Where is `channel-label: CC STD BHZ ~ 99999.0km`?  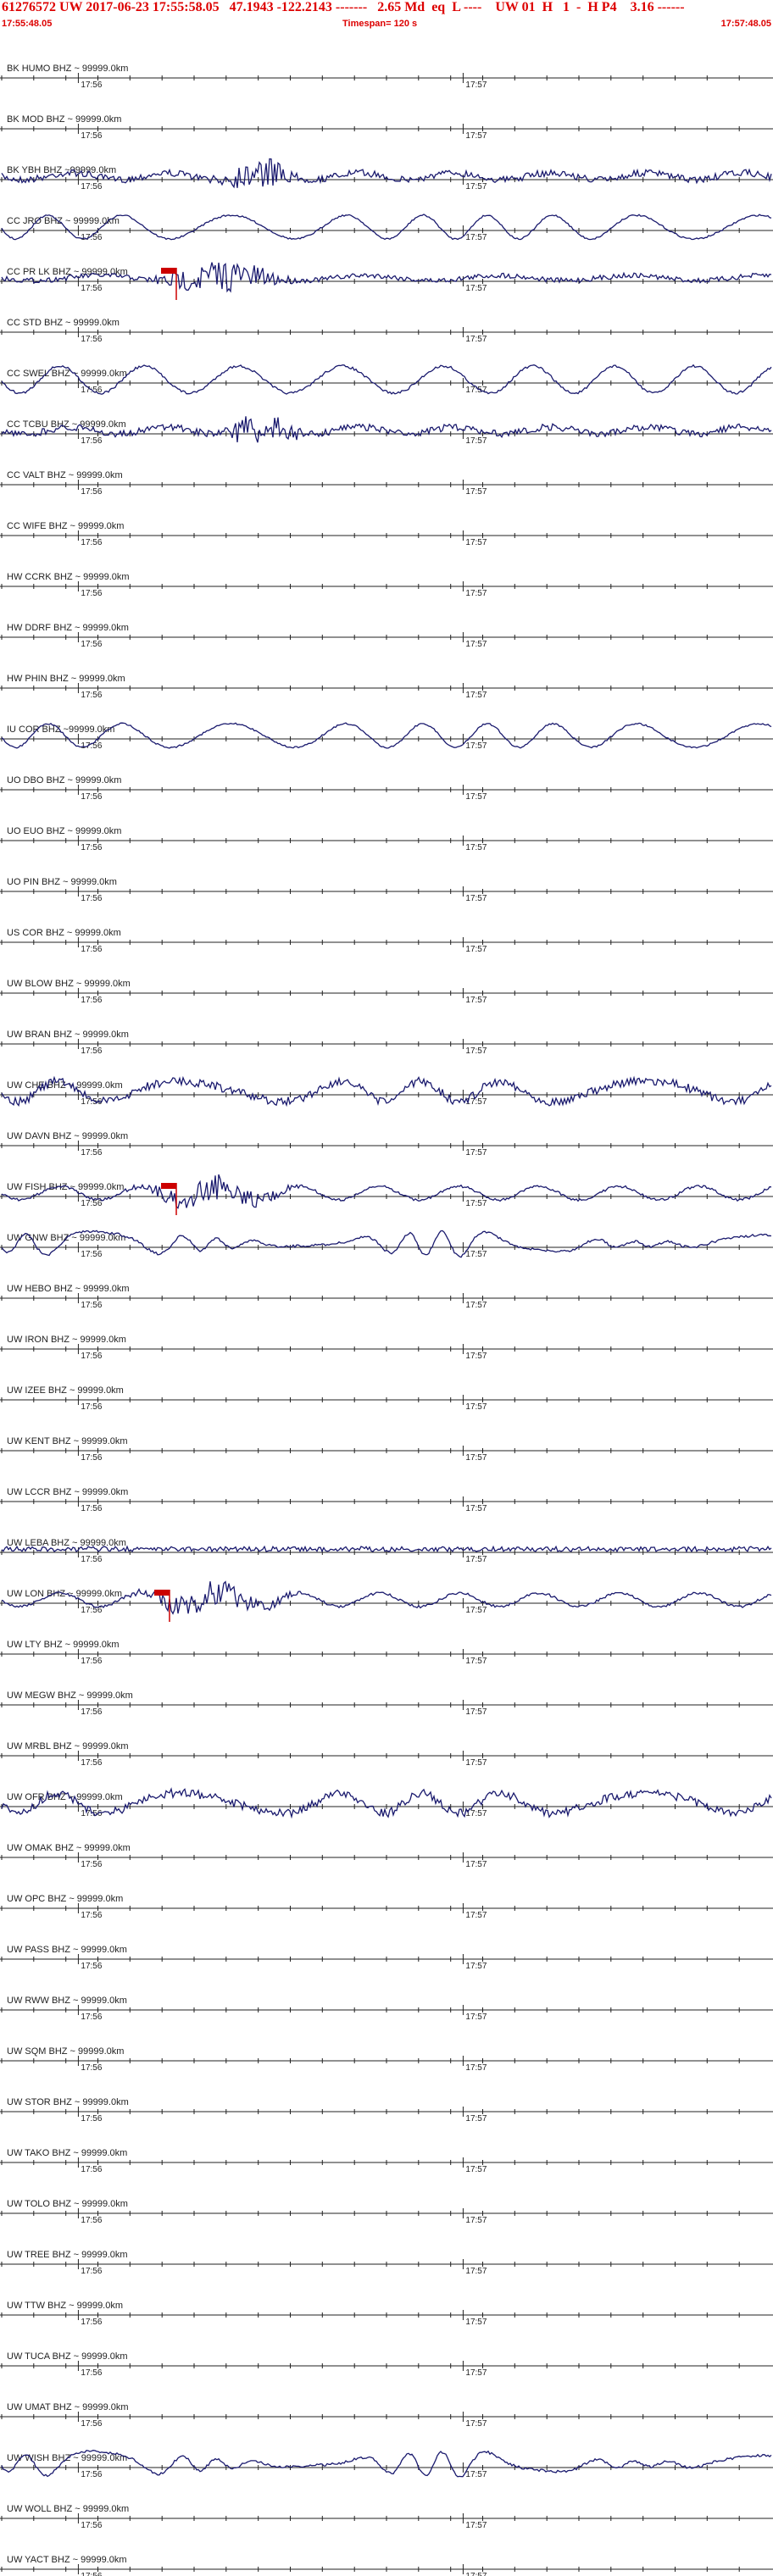 channel-label: CC STD BHZ ~ 99999.0km is located at coordinates (63, 323).